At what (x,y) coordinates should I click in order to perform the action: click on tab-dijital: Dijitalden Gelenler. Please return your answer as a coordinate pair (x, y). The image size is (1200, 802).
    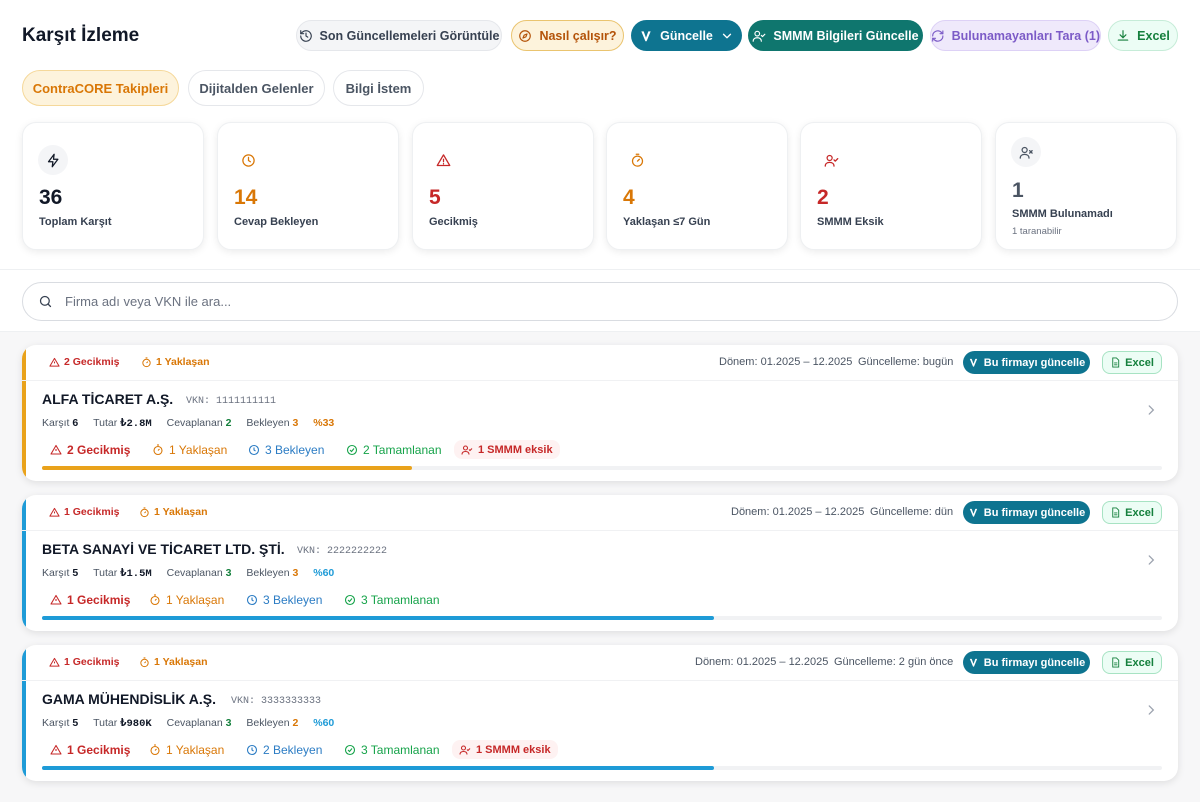
    Looking at the image, I should click on (256, 88).